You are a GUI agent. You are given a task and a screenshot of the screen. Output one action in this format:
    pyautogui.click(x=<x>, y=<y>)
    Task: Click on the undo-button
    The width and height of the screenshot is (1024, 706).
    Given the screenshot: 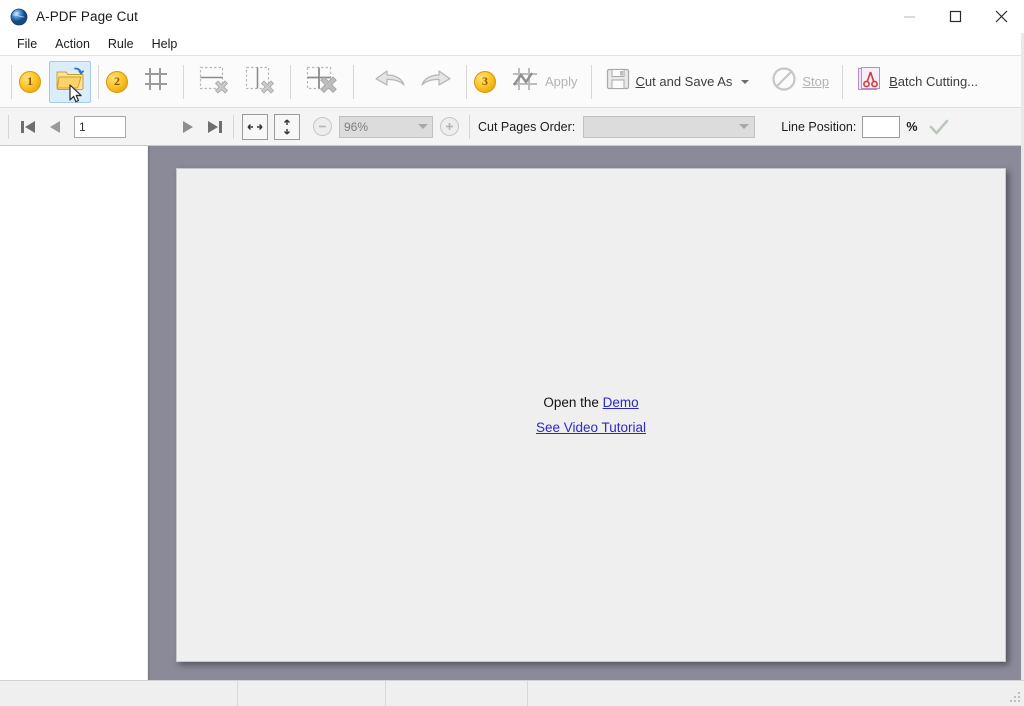 What is the action you would take?
    pyautogui.click(x=390, y=82)
    